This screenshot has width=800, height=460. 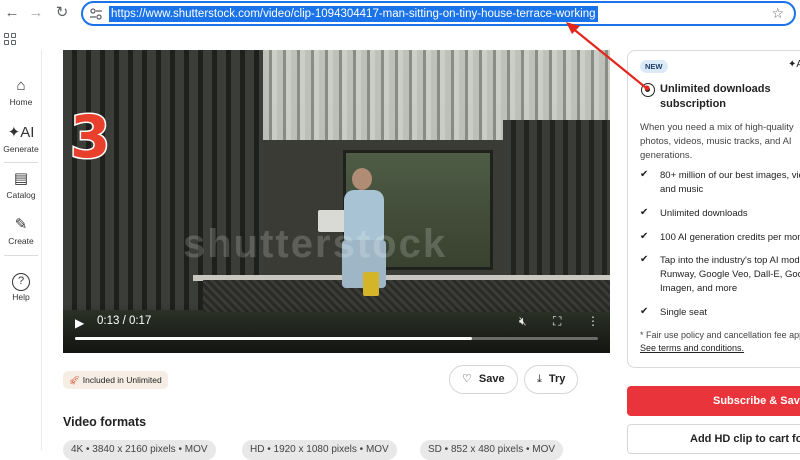 I want to click on nav-label-help: Help, so click(x=21, y=297).